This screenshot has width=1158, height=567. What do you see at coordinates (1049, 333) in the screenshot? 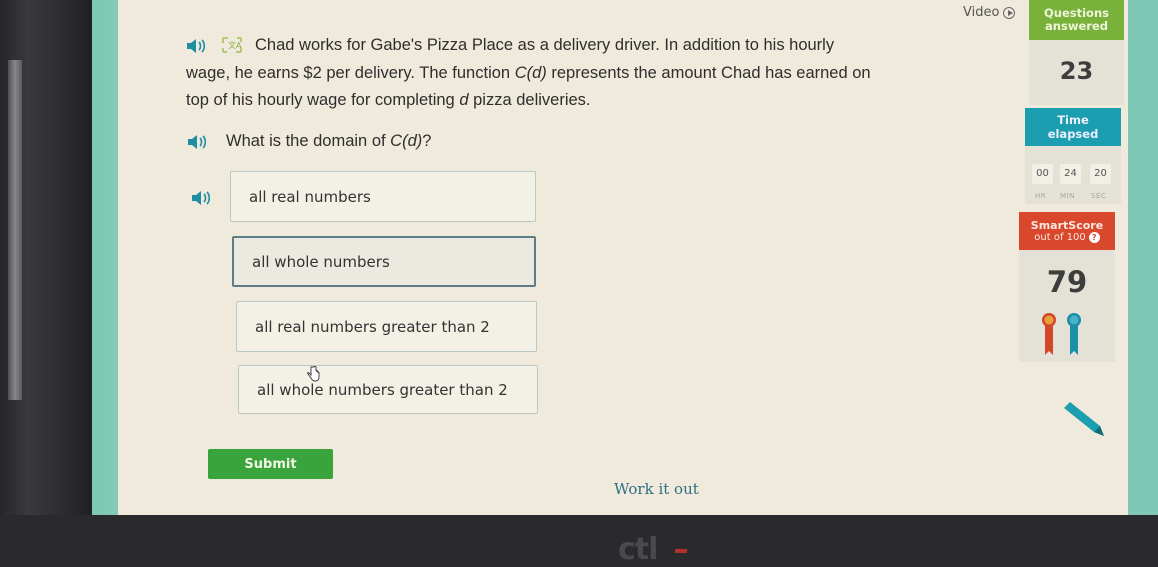
I see `red-ribbon-icon` at bounding box center [1049, 333].